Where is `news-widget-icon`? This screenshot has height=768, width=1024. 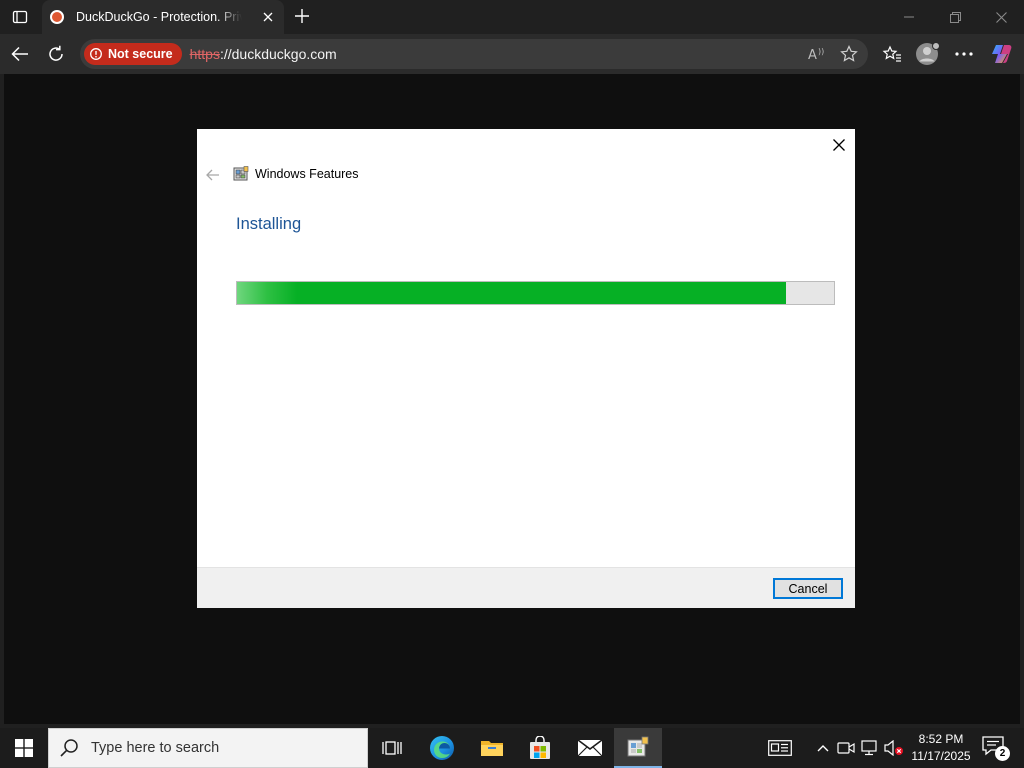 news-widget-icon is located at coordinates (780, 748).